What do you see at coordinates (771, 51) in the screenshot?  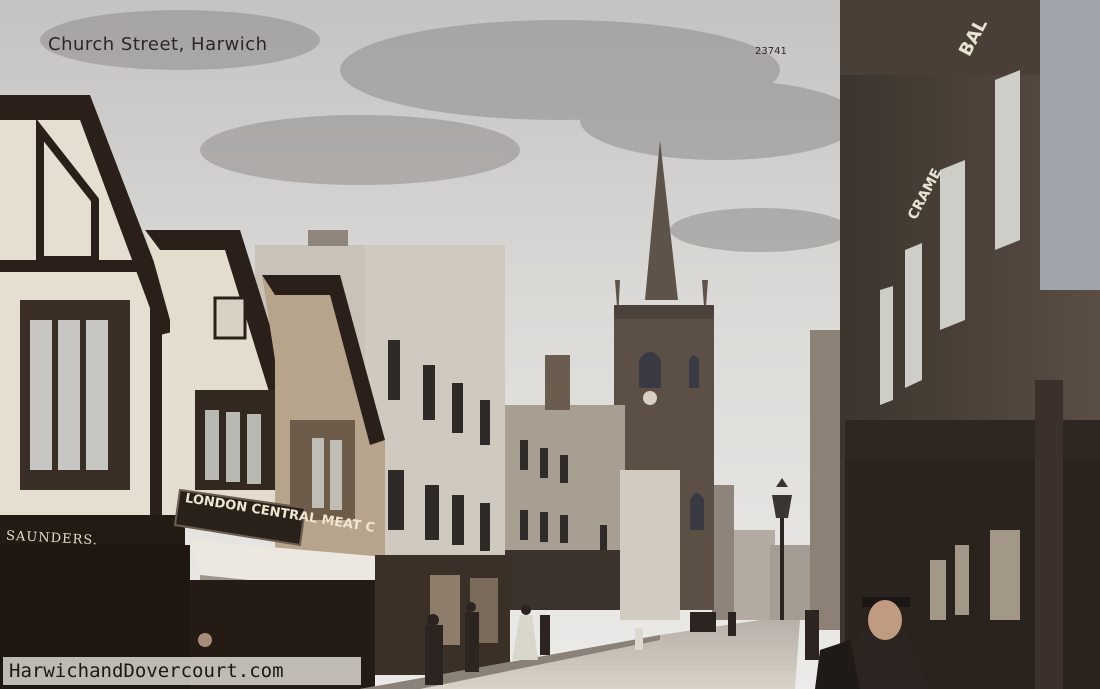 I see `card-number: 23741` at bounding box center [771, 51].